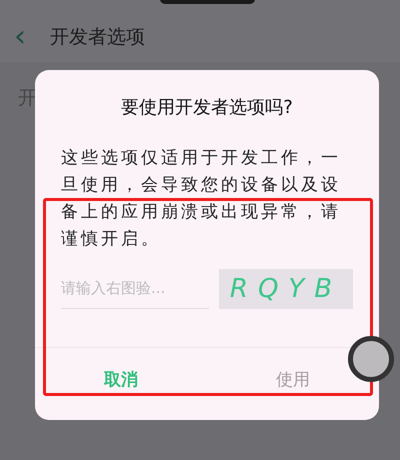 Image resolution: width=400 pixels, height=460 pixels. What do you see at coordinates (121, 381) in the screenshot?
I see `cancel-button: 取消` at bounding box center [121, 381].